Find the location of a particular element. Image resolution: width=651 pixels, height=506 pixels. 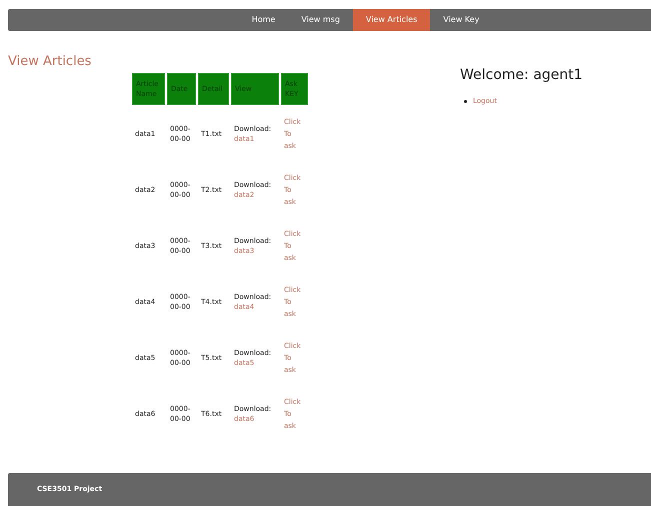

nav-tab: View msg is located at coordinates (320, 20).